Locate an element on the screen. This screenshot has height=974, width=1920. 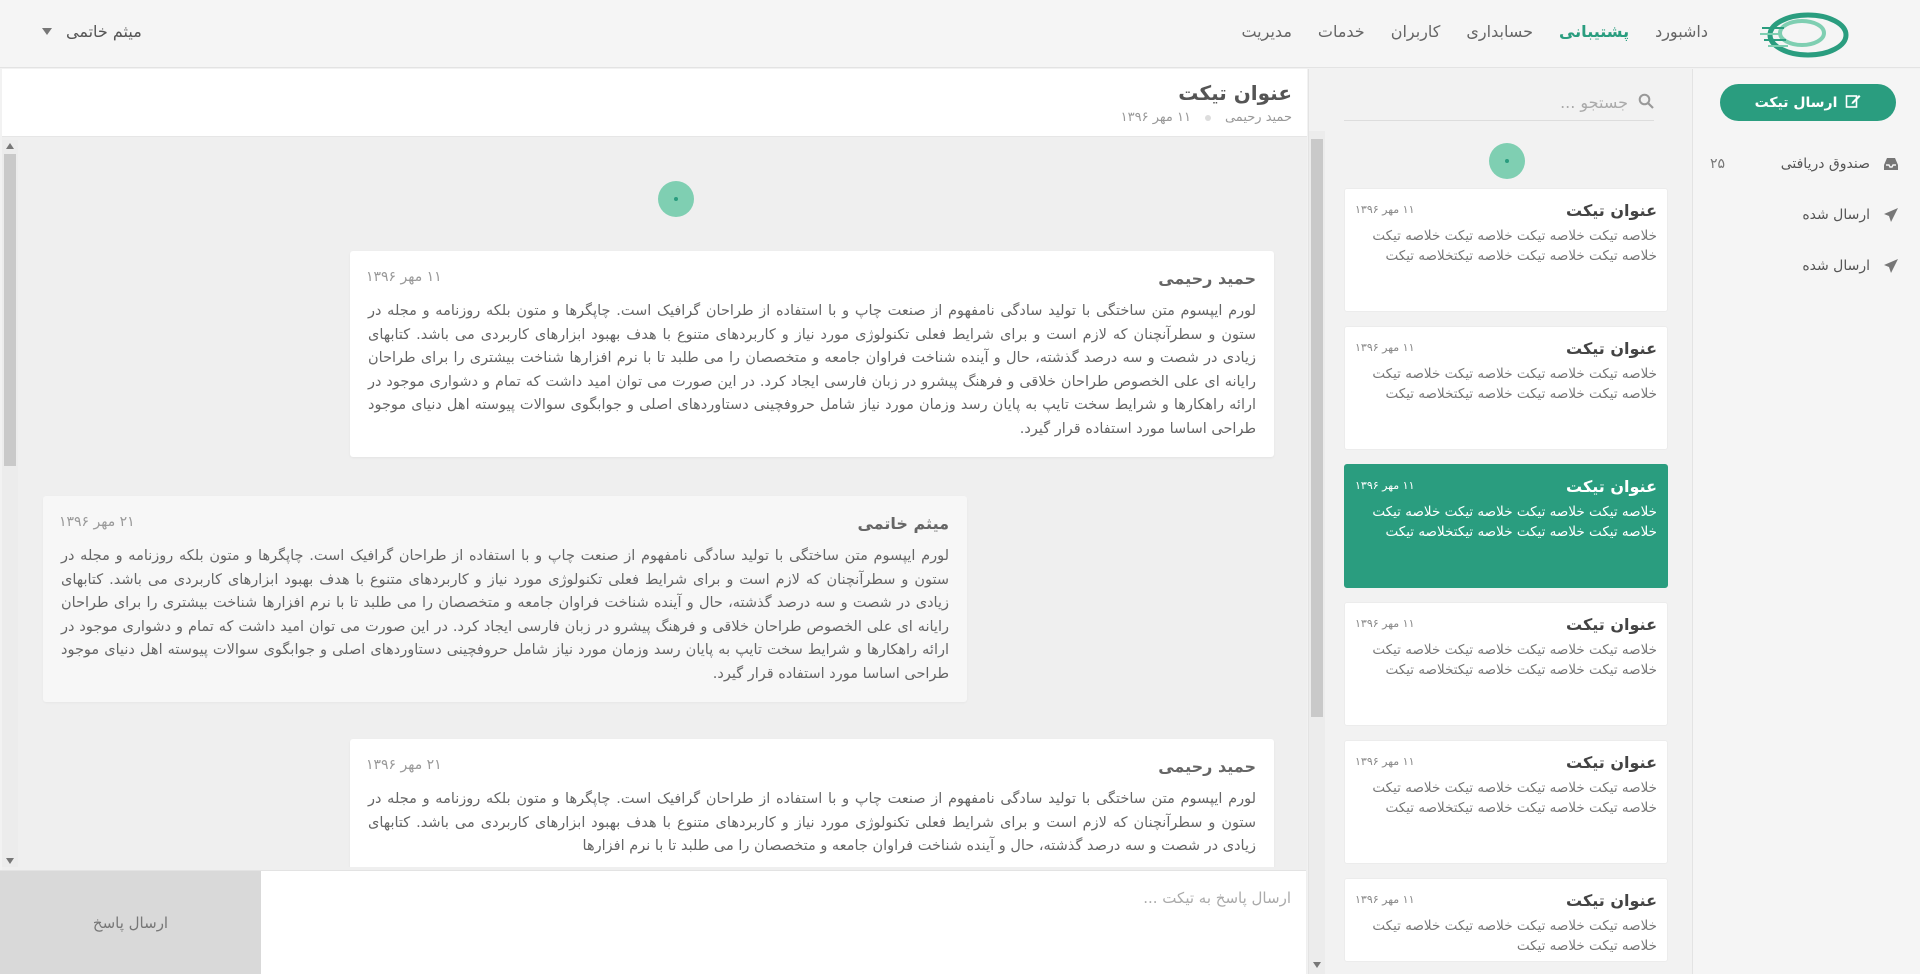
user-menu: میثم خاتمی is located at coordinates (92, 31).